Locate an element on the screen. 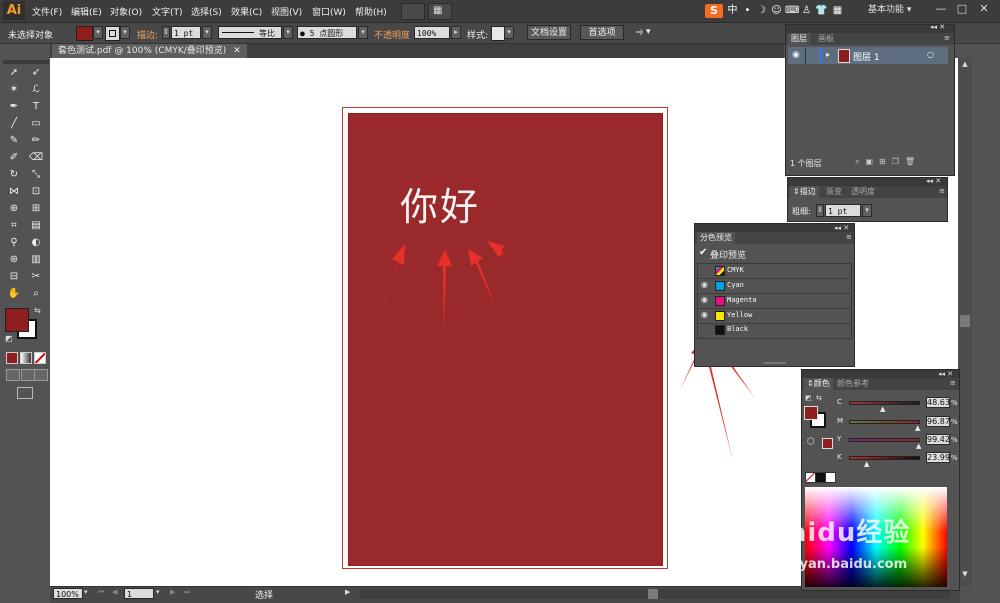  scroll-down-icon: ▼ is located at coordinates (965, 577).